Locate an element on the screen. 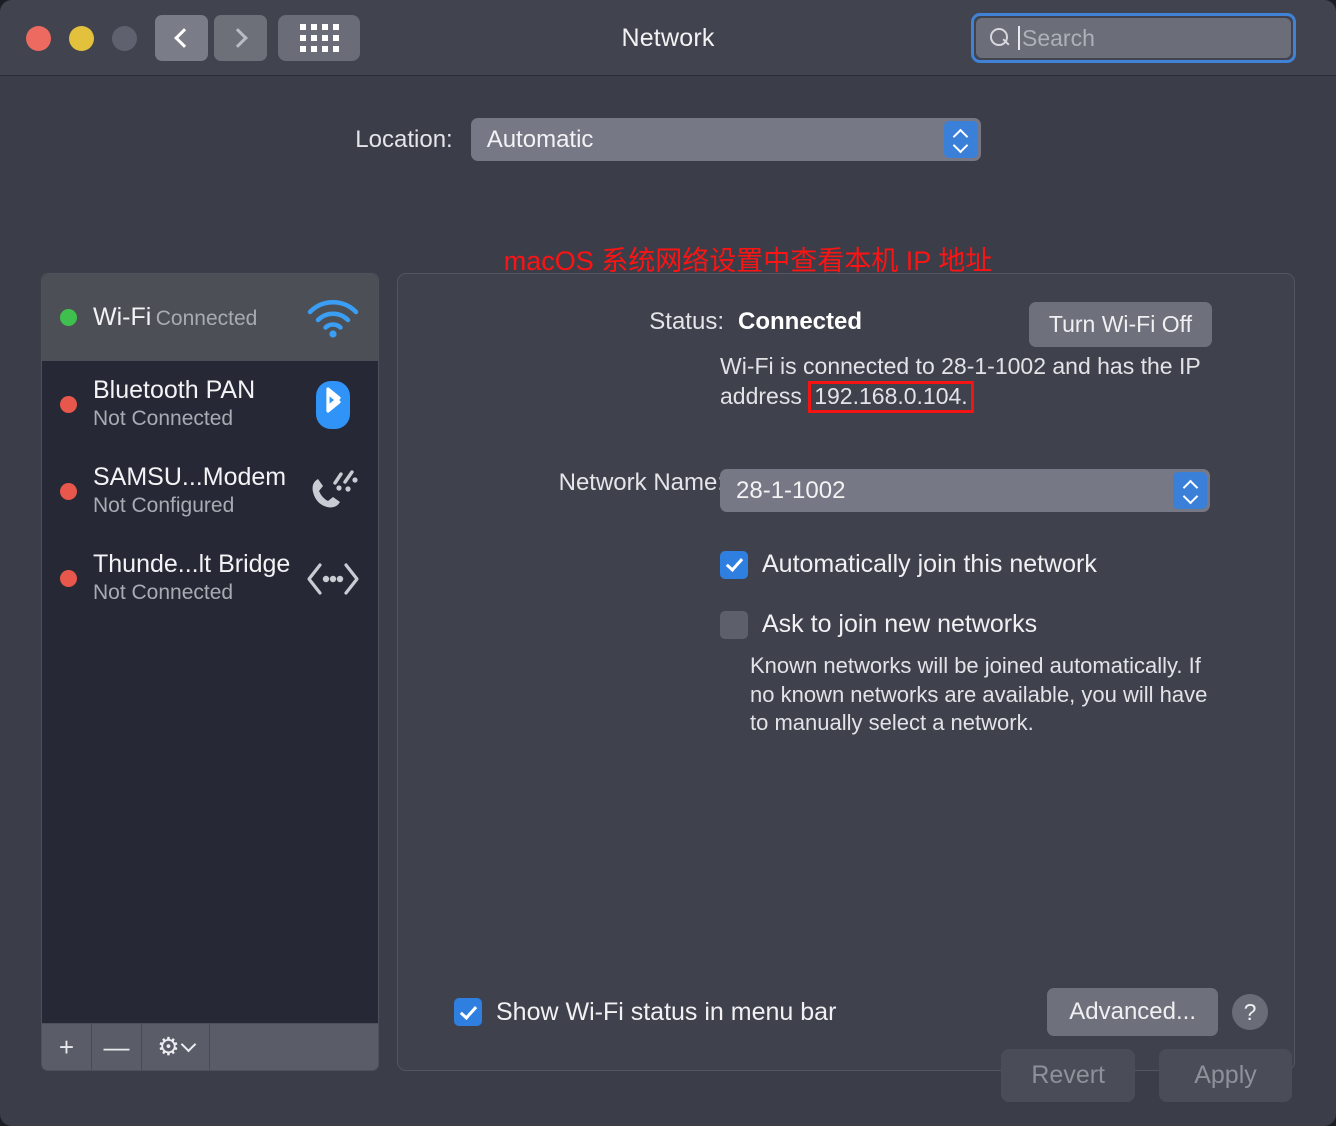 The width and height of the screenshot is (1336, 1126). auto-join-label: Automatically join this network is located at coordinates (929, 564).